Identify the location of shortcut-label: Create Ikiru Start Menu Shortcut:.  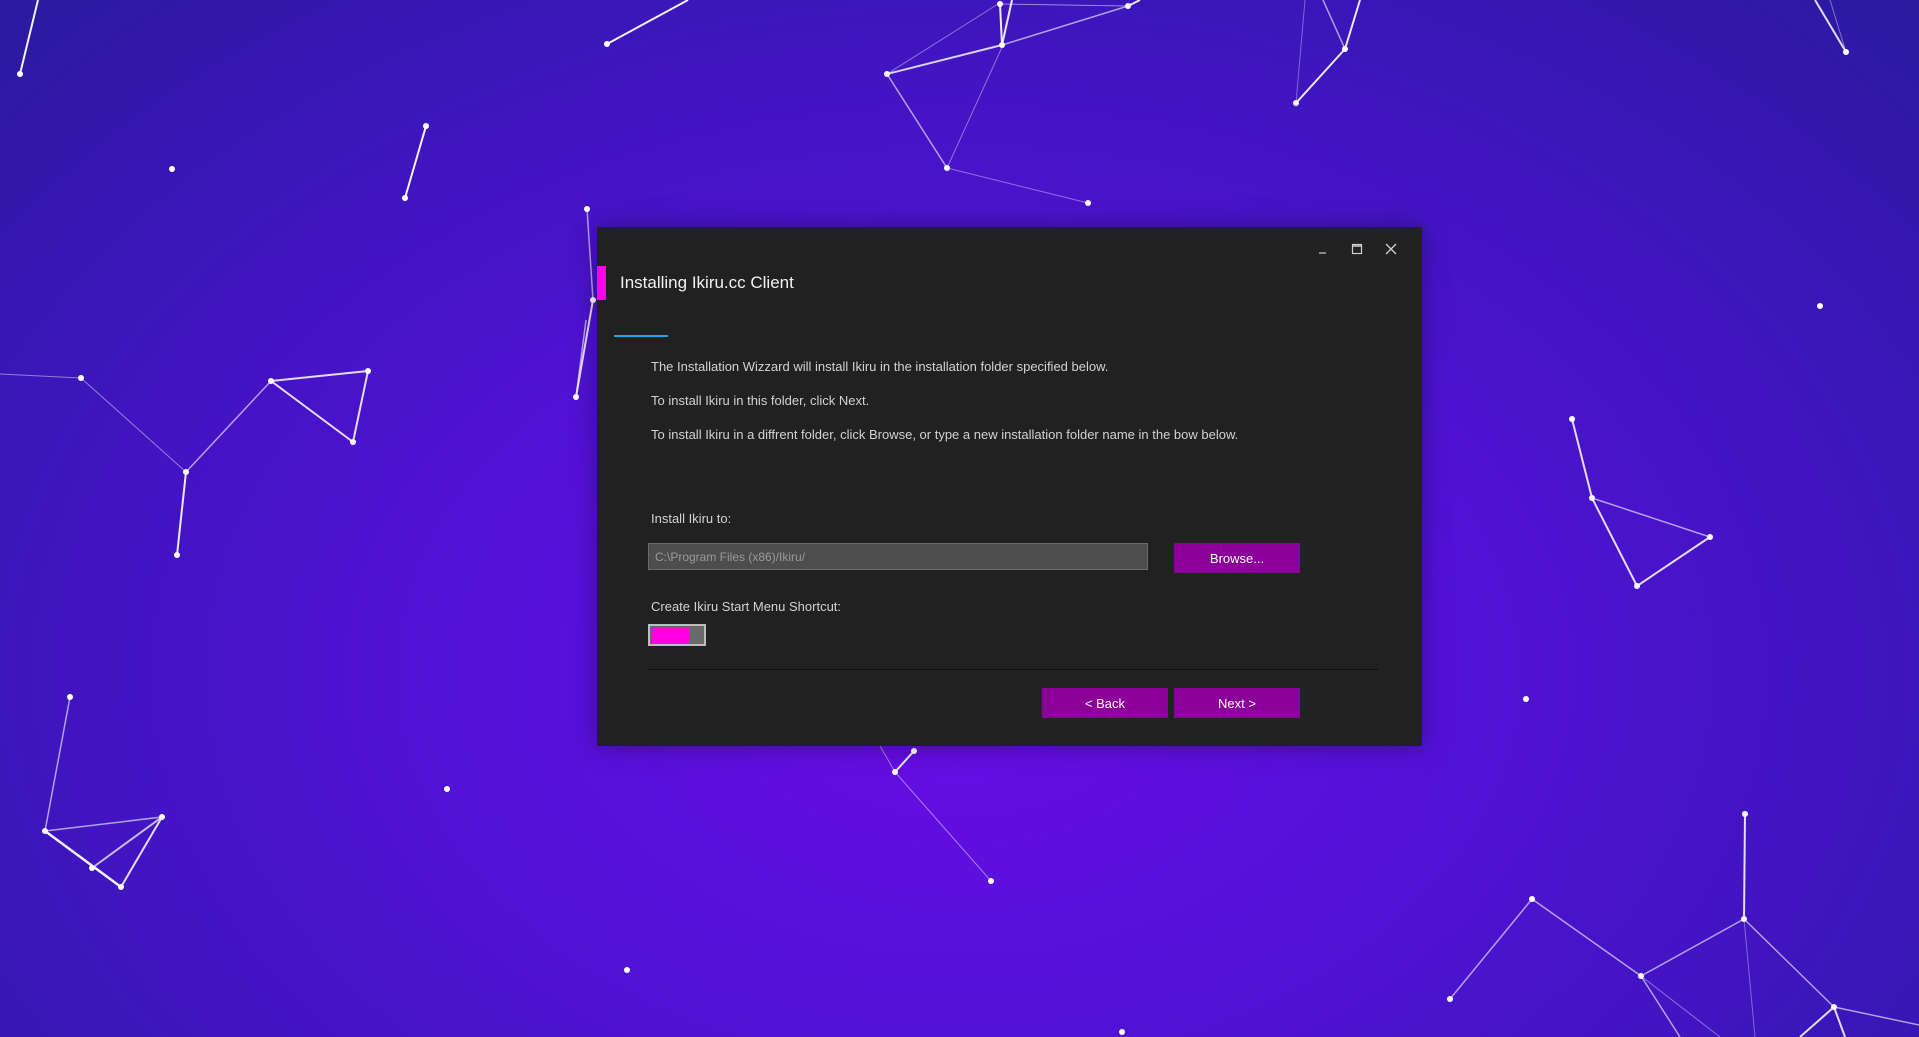
(746, 606).